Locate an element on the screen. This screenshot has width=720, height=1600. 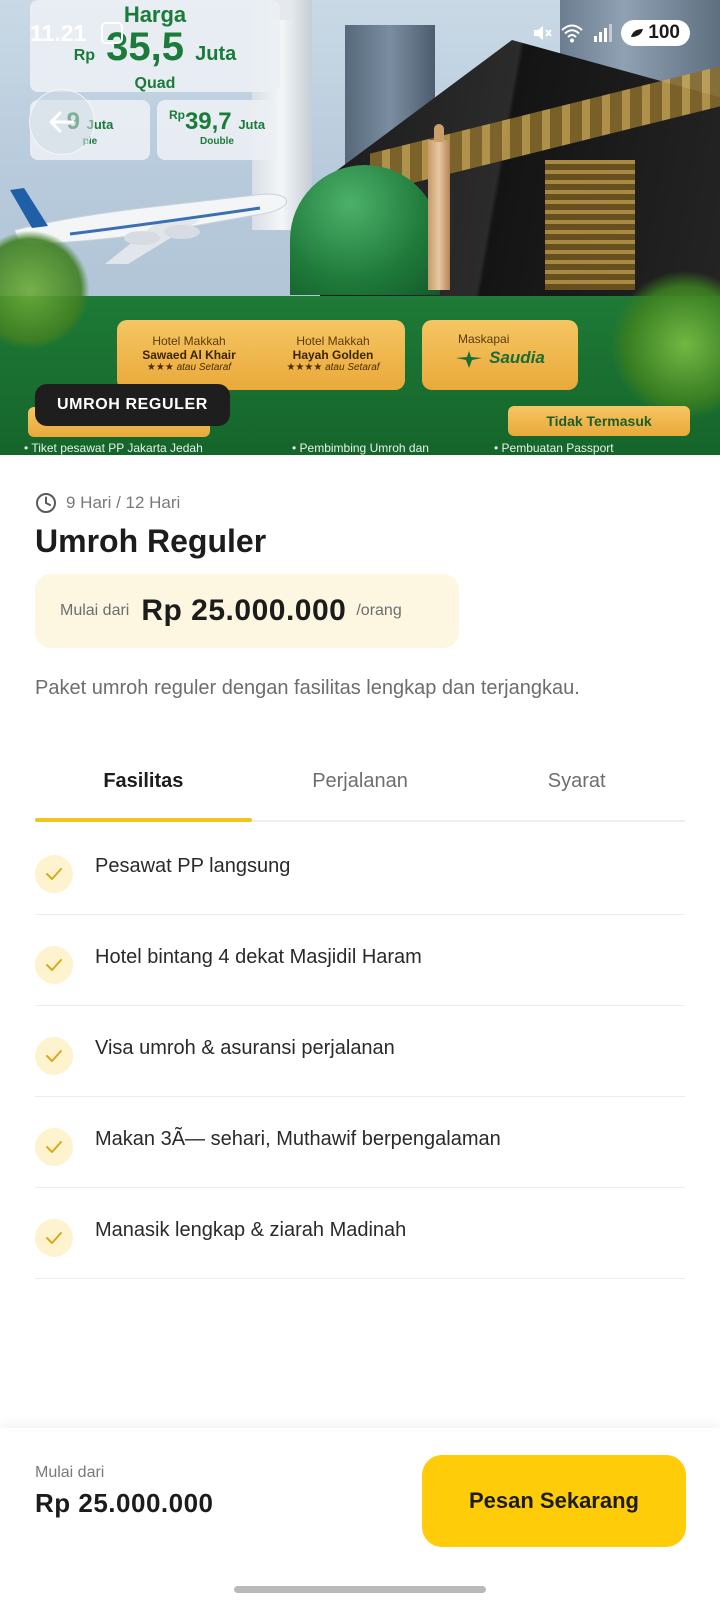
list-item-text: Makan 3Ã— sehari, Muthawif berpengalaman is located at coordinates (298, 1138).